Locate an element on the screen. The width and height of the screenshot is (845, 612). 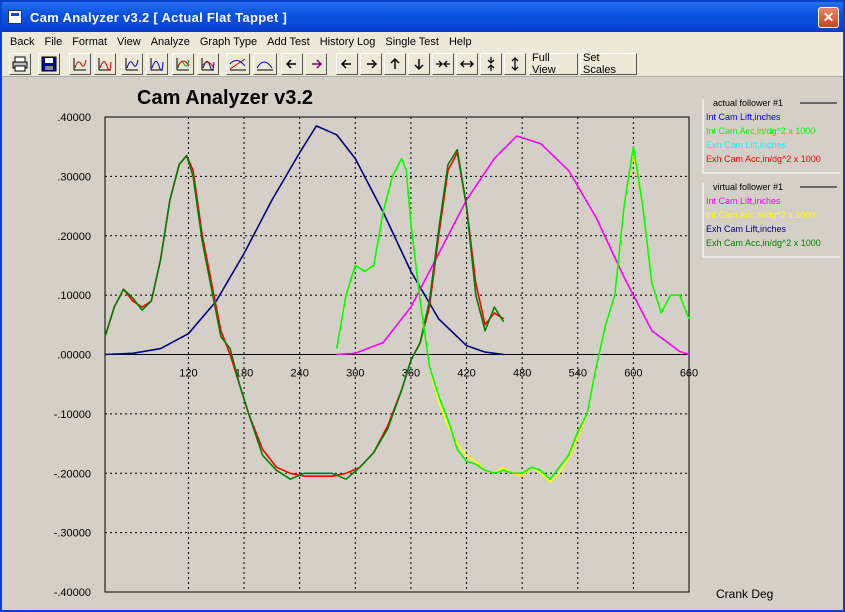
graph3-icon is located at coordinates (132, 64).